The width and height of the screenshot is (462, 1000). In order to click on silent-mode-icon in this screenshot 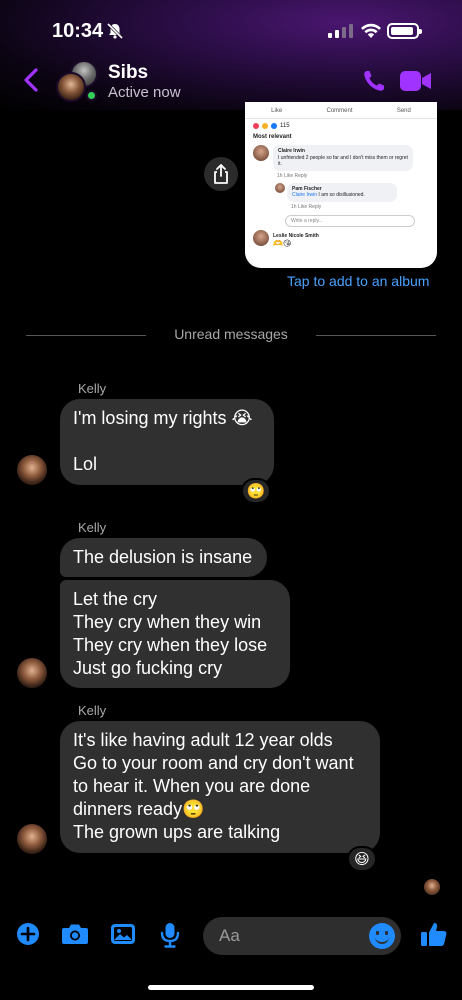, I will do `click(115, 31)`.